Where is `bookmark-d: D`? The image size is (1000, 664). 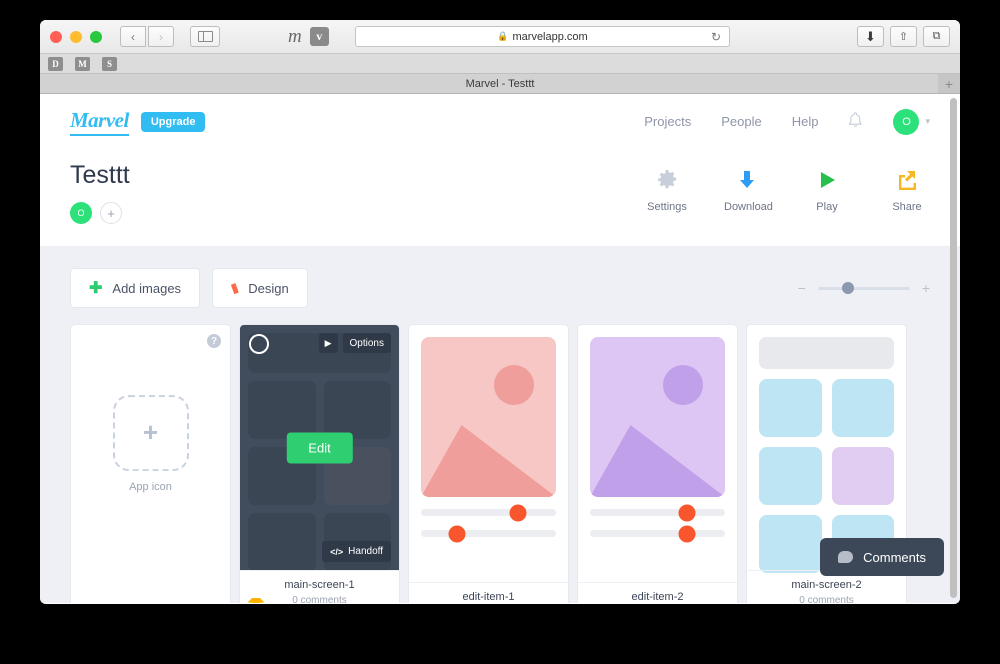
bookmark-d: D is located at coordinates (55, 63).